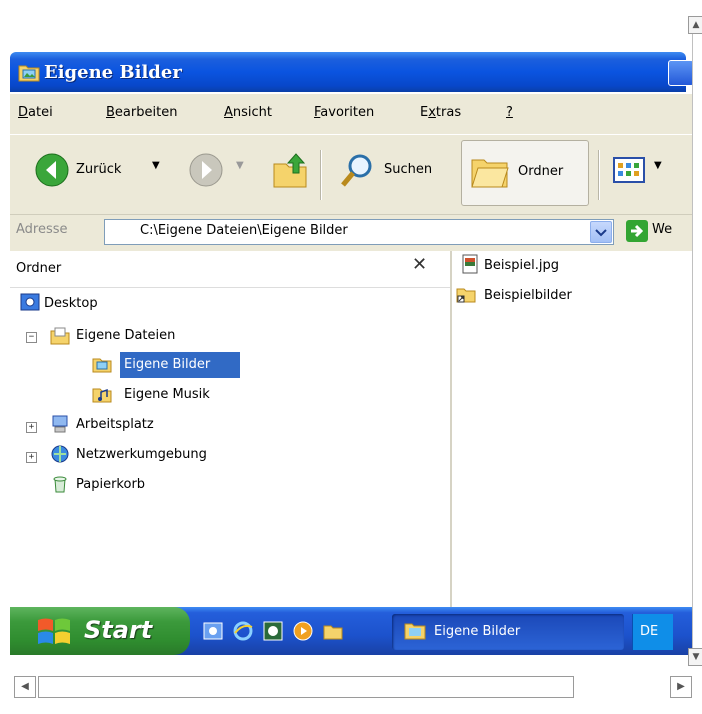 This screenshot has width=702, height=714. What do you see at coordinates (358, 170) in the screenshot?
I see `search-icon` at bounding box center [358, 170].